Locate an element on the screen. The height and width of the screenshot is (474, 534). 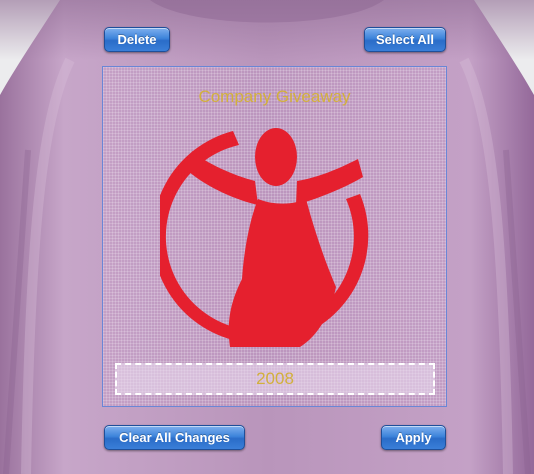
apply-button: Apply is located at coordinates (413, 437).